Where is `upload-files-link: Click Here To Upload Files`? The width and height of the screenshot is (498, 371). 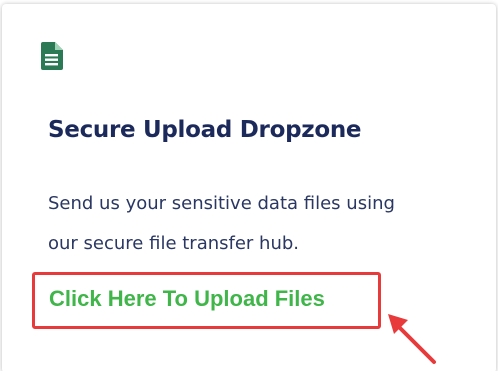
upload-files-link: Click Here To Upload Files is located at coordinates (187, 299).